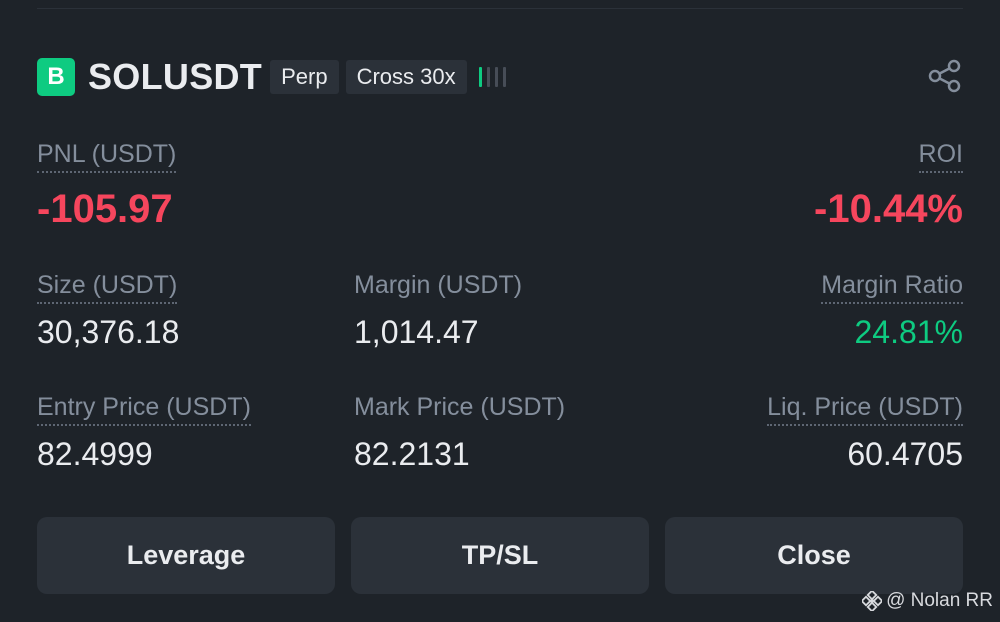 The height and width of the screenshot is (622, 1000). I want to click on pnl-value: -105.97, so click(105, 209).